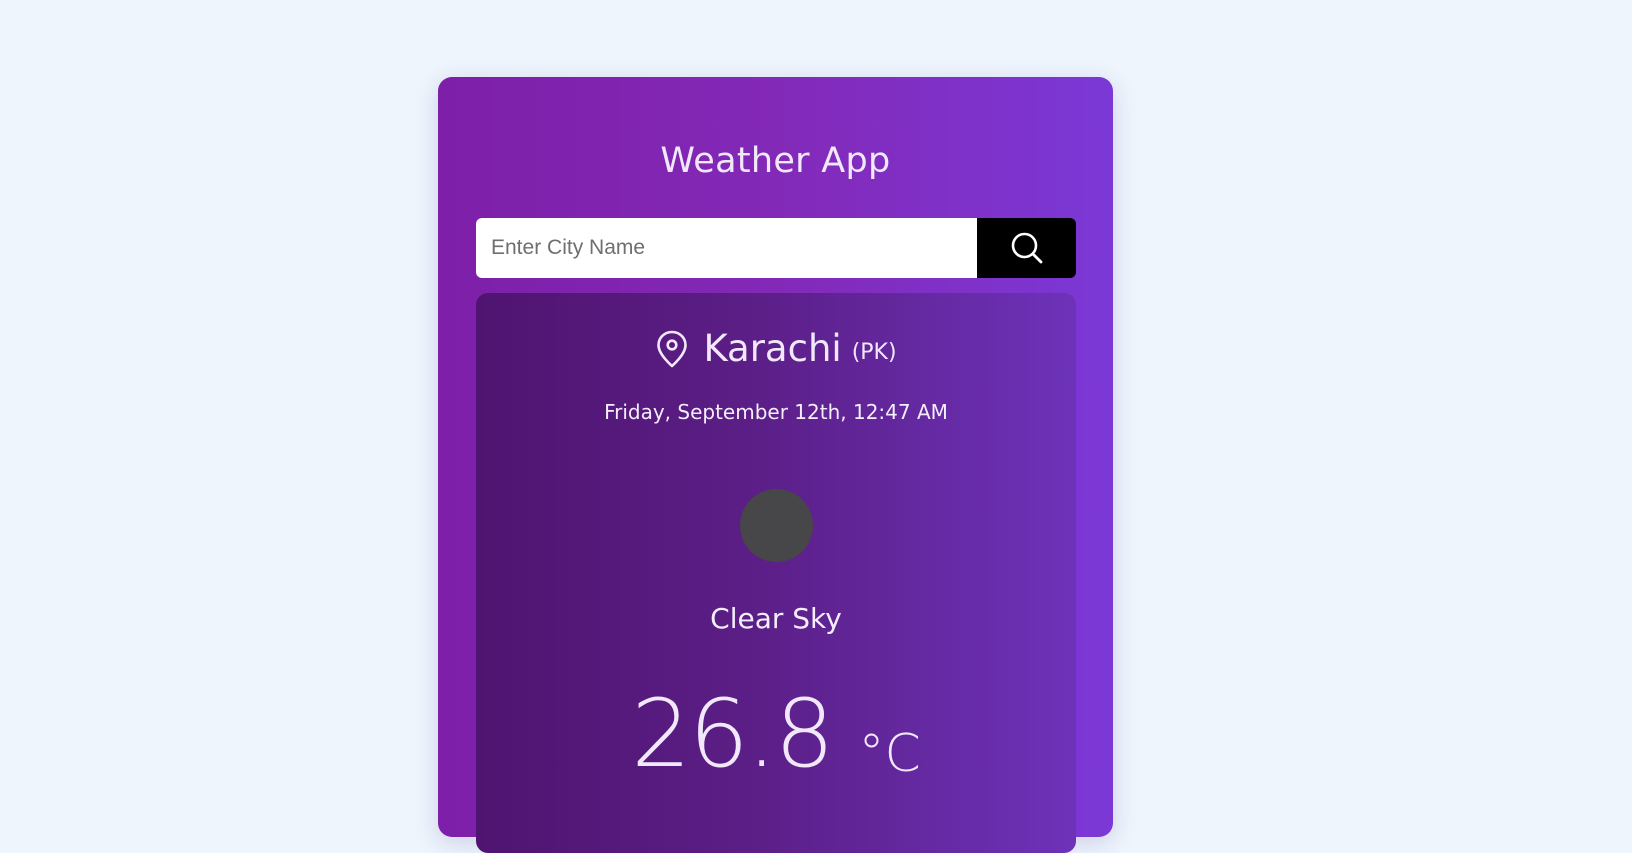 Image resolution: width=1632 pixels, height=853 pixels. Describe the element at coordinates (874, 352) in the screenshot. I see `country-code: (PK)` at that location.